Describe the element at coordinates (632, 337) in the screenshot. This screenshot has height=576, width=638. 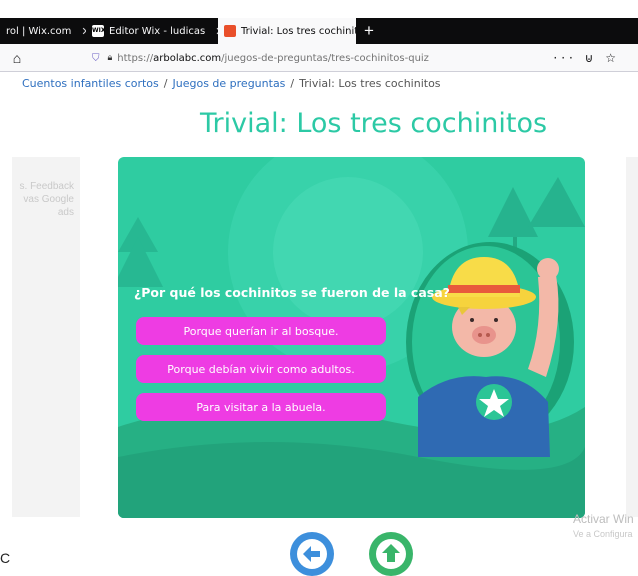
I see `ad-sidebar-right` at that location.